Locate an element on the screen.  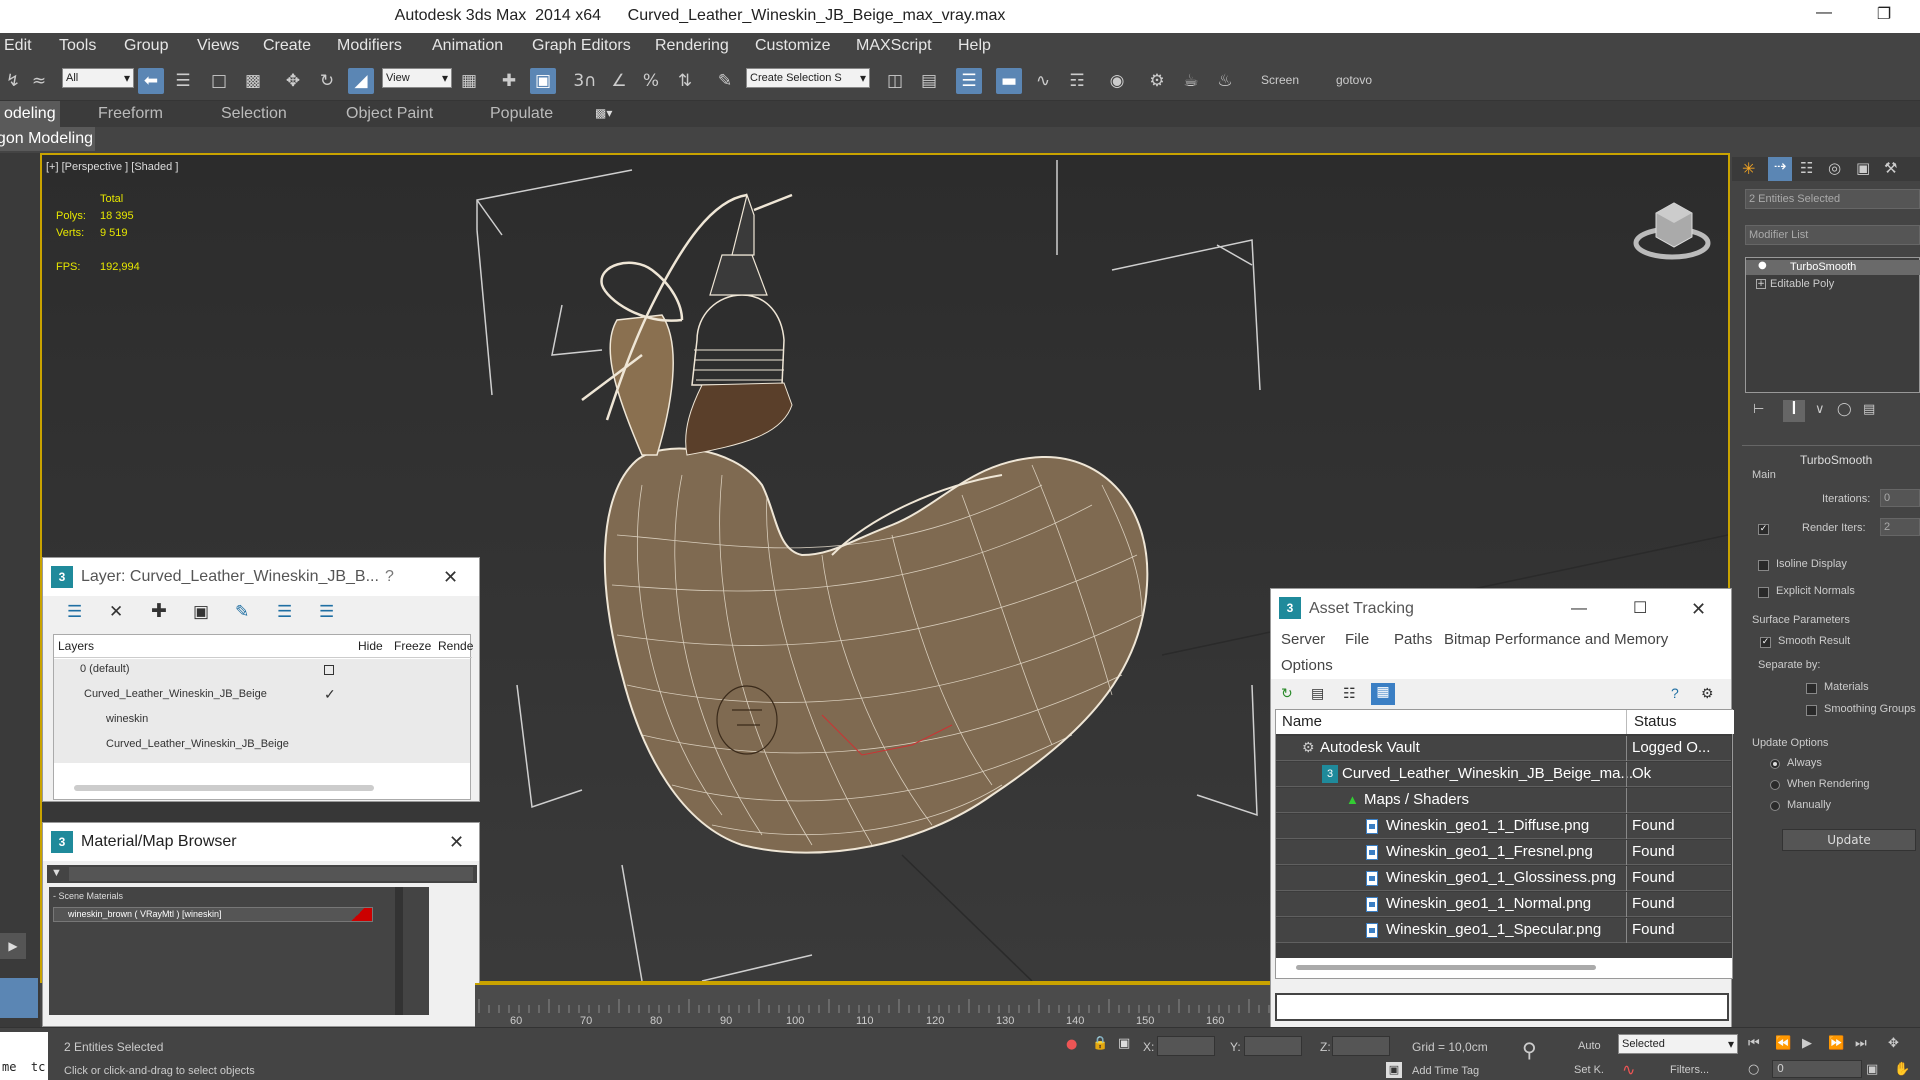
set-key-button: Set K. is located at coordinates (1589, 1070).